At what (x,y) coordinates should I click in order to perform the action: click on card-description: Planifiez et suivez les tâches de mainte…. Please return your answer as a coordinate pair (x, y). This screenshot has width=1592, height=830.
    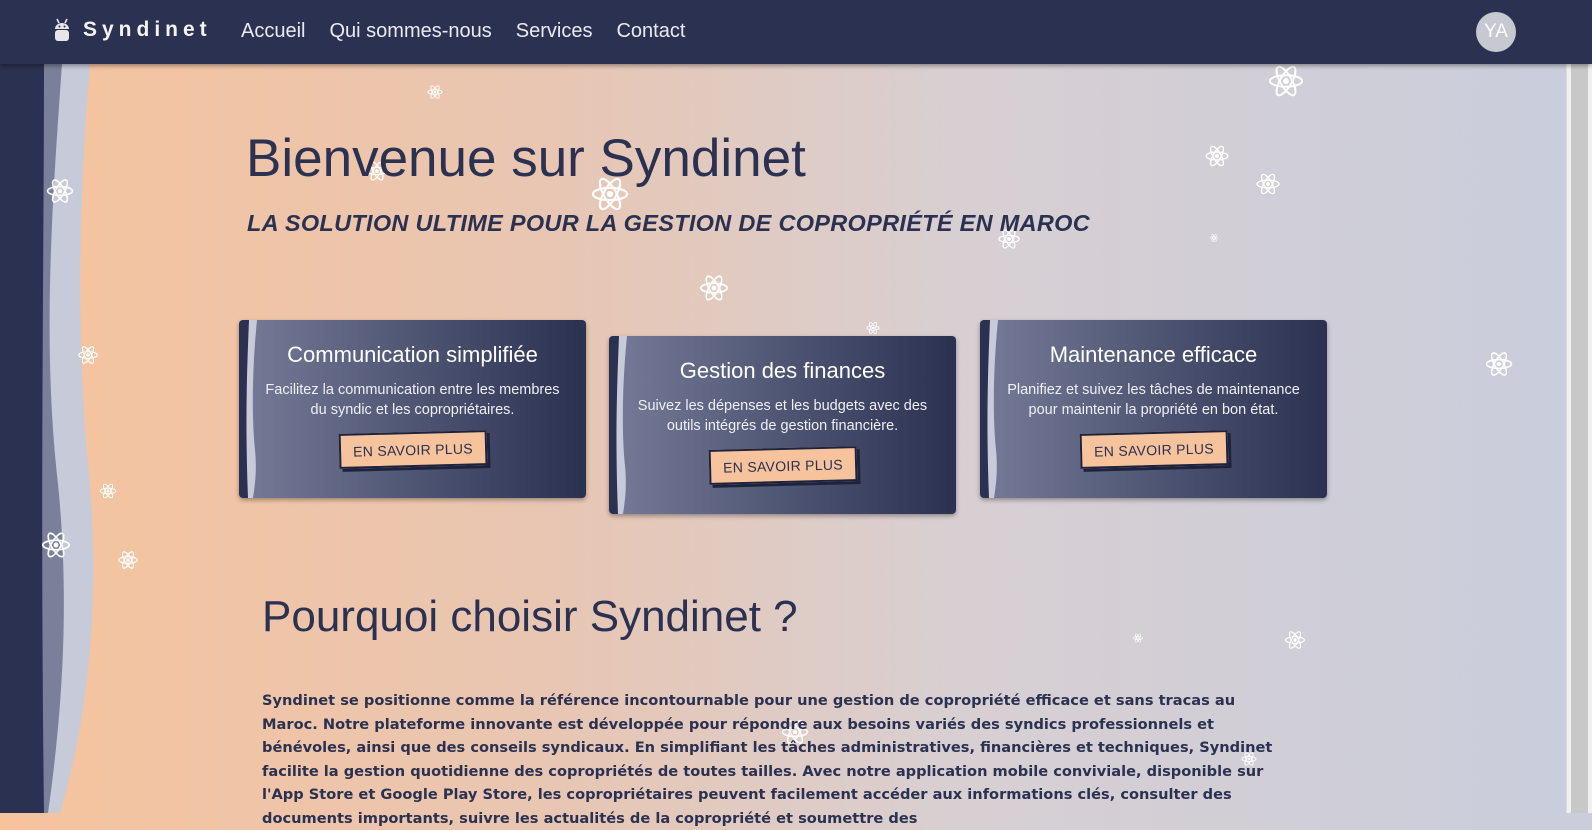
    Looking at the image, I should click on (1153, 400).